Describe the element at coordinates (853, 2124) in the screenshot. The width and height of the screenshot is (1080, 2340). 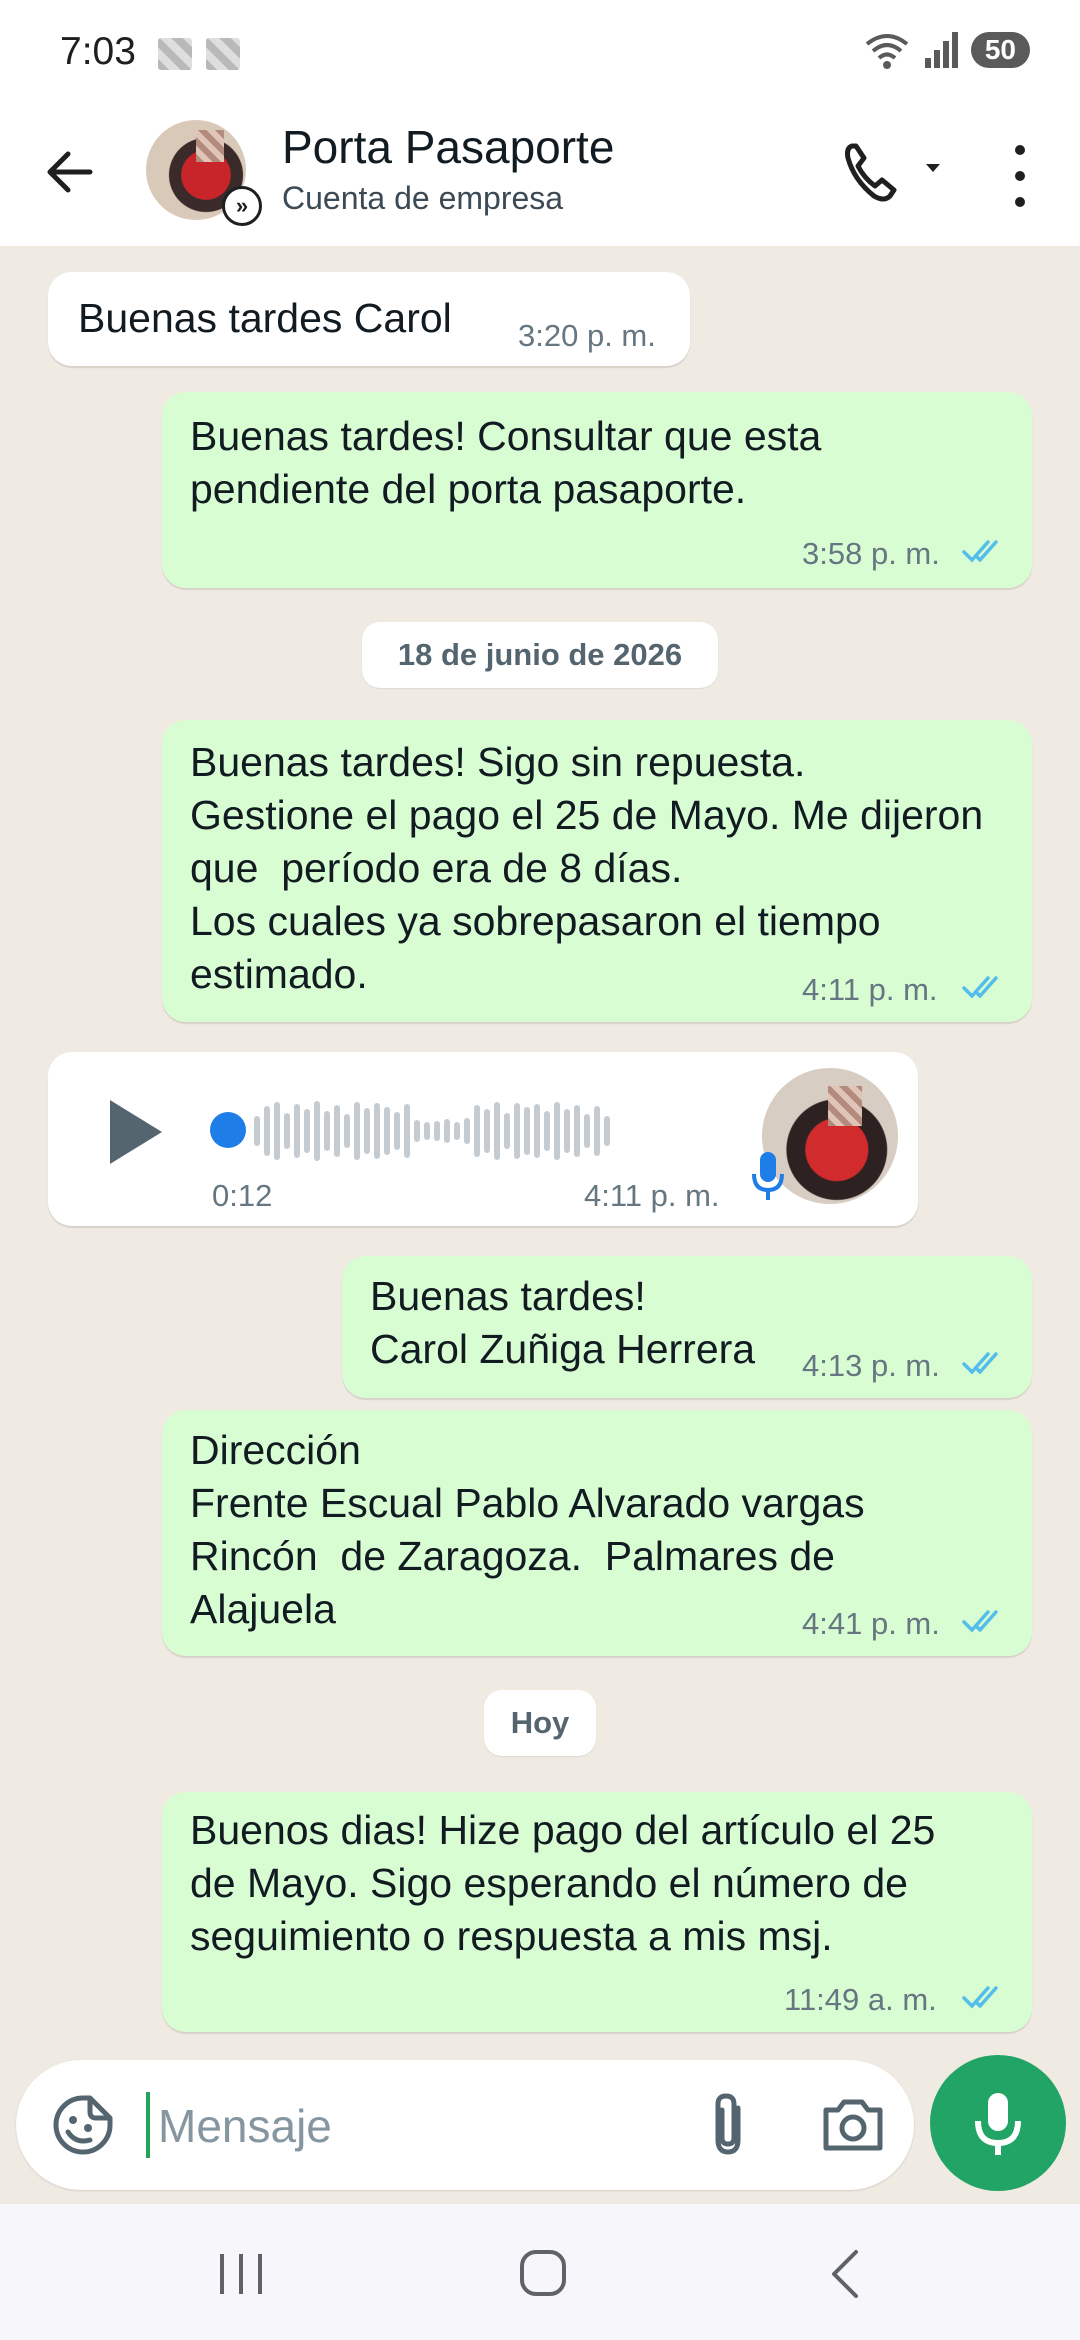
I see `camera-icon` at that location.